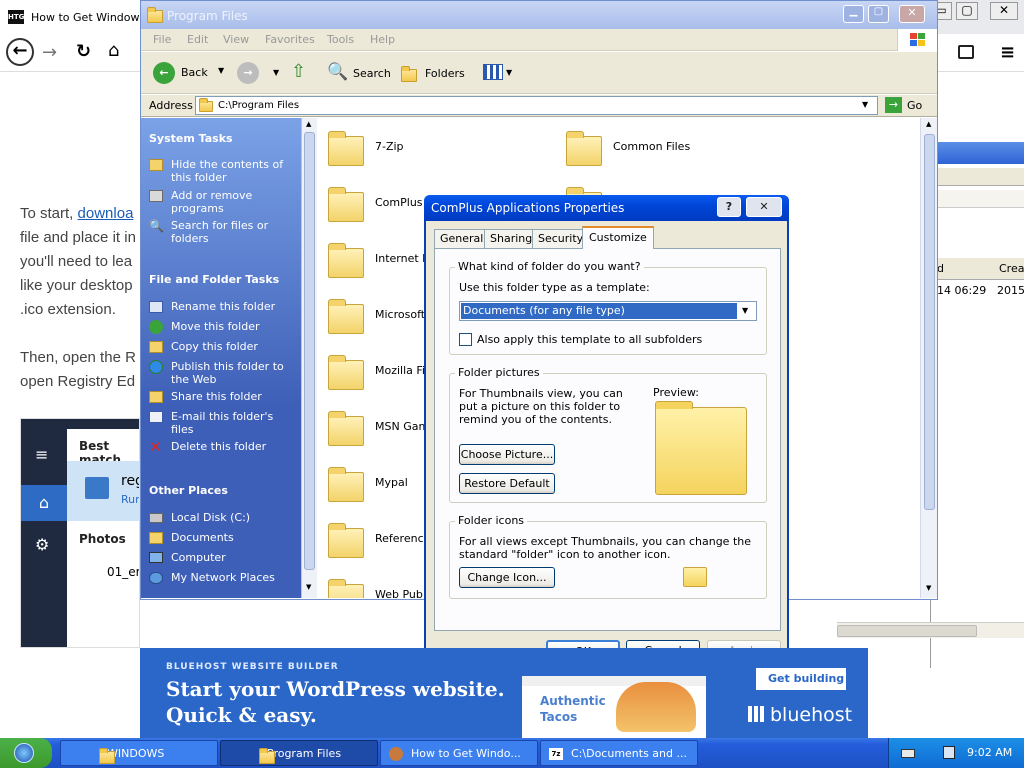 The height and width of the screenshot is (768, 1024). What do you see at coordinates (309, 358) in the screenshot?
I see `task-pane-scrollbar: ▲ ▼` at bounding box center [309, 358].